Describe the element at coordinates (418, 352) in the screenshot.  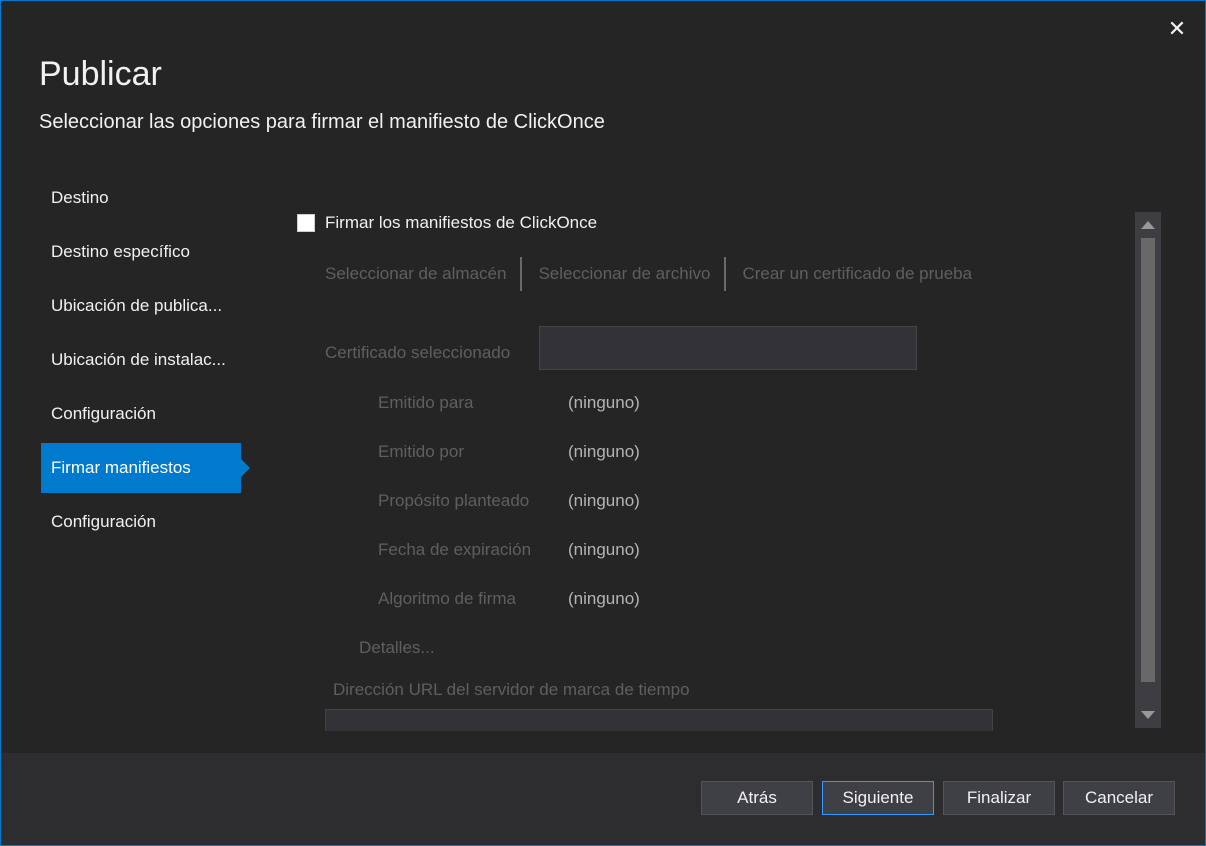
I see `selected-certificate-label: Certificado seleccionado` at that location.